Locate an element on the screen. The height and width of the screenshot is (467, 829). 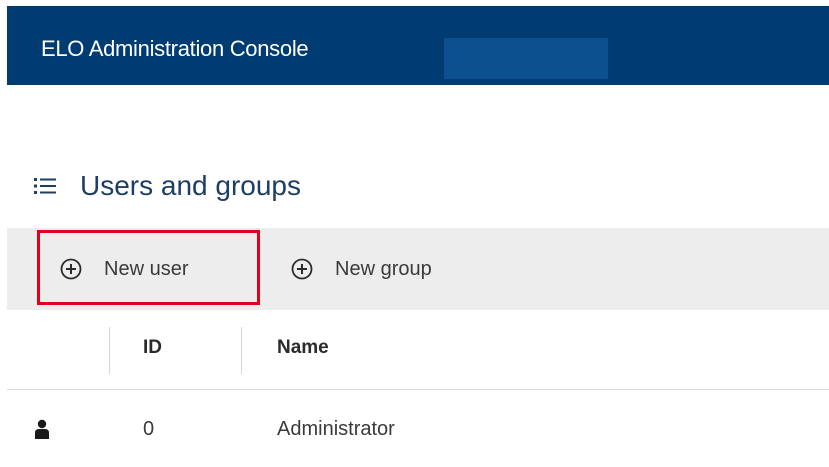
table-cell-name: Administrator is located at coordinates (336, 429).